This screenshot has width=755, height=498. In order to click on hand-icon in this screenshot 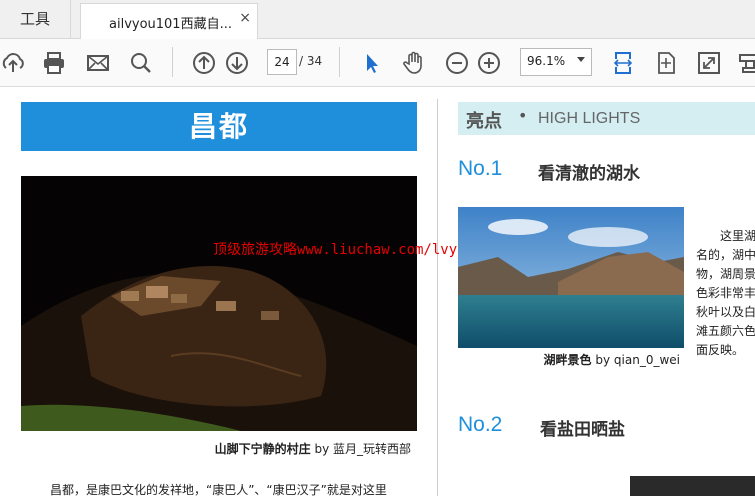, I will do `click(414, 63)`.